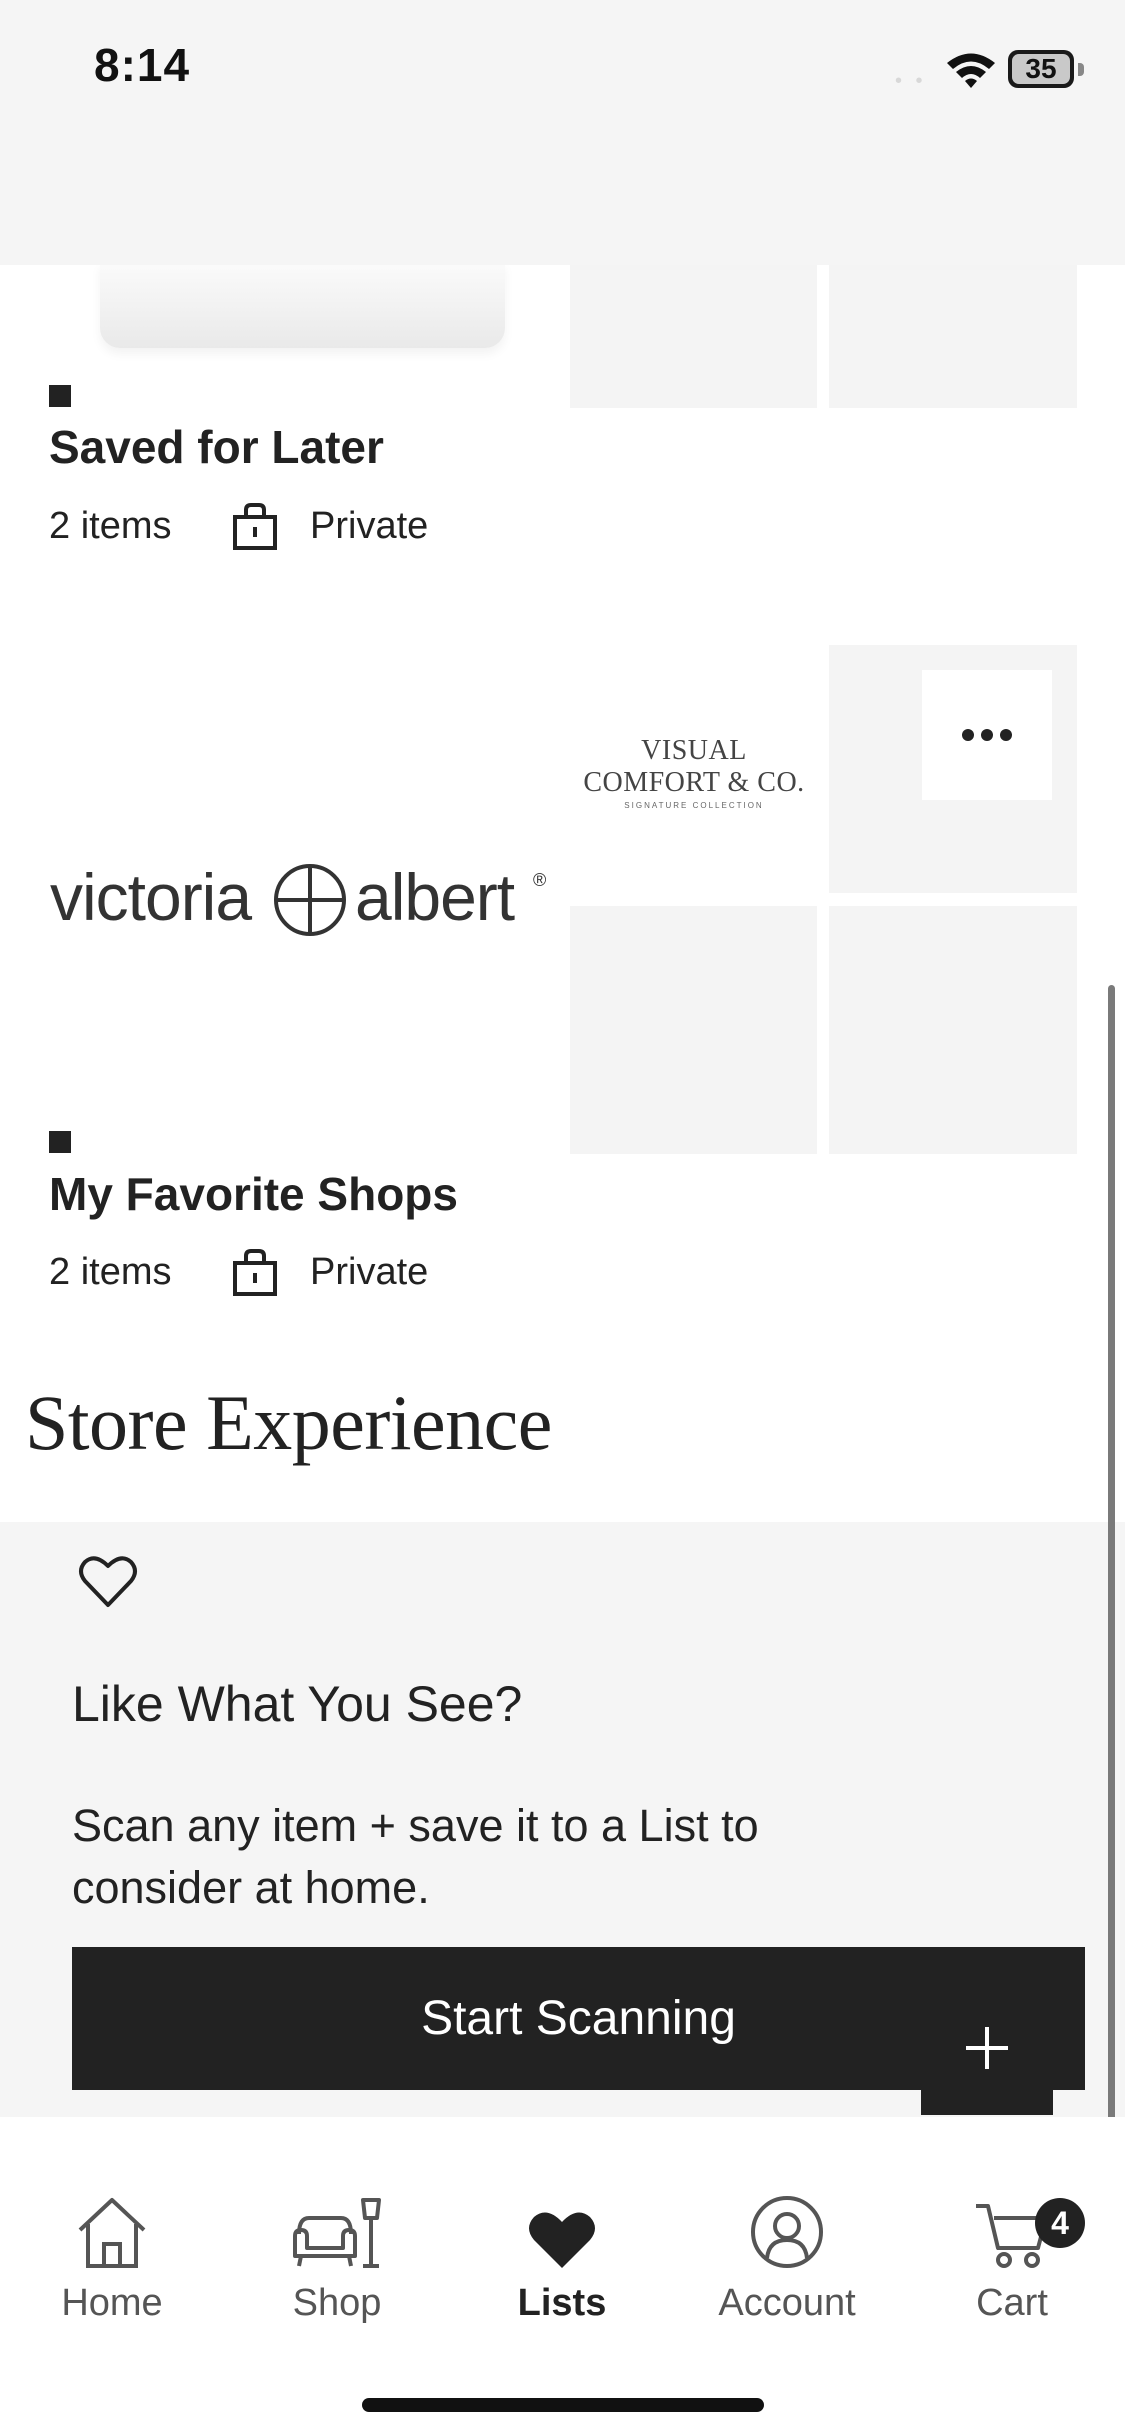  Describe the element at coordinates (108, 1581) in the screenshot. I see `heart-outline-icon` at that location.